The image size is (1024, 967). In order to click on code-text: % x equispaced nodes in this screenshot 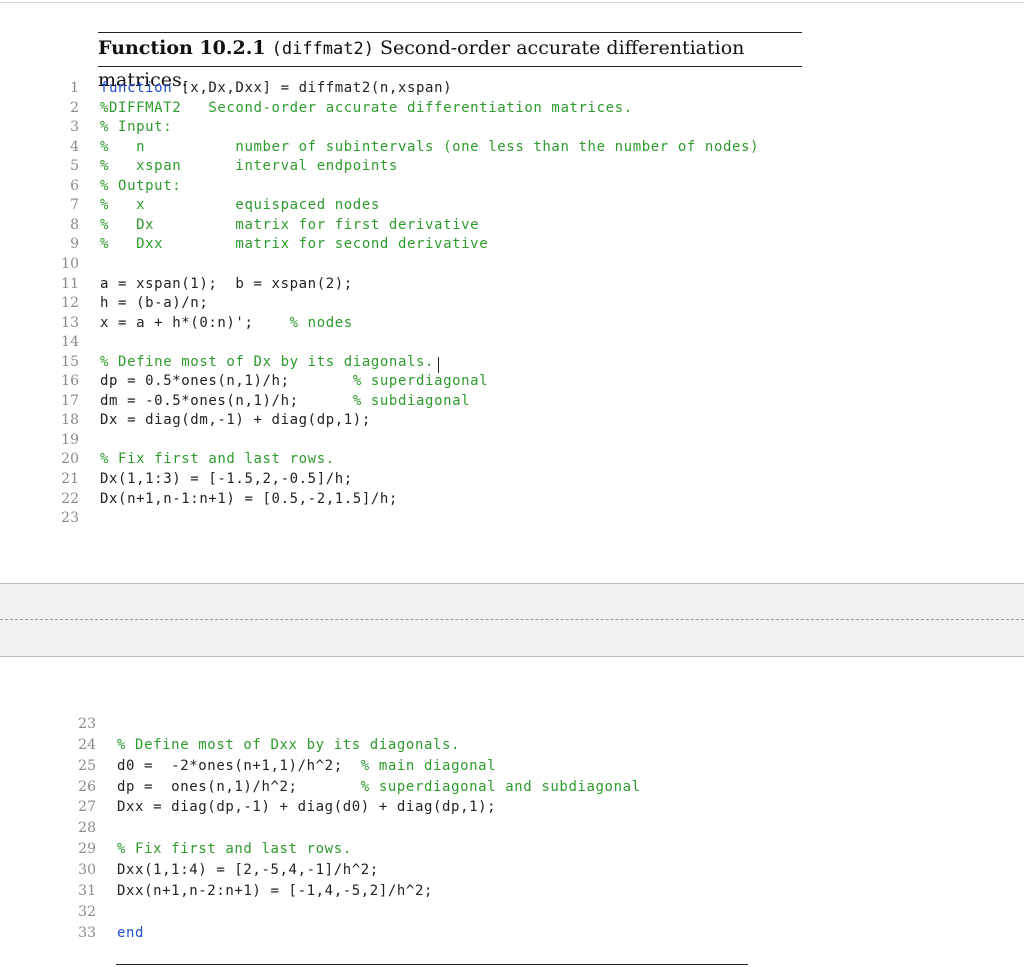, I will do `click(240, 205)`.